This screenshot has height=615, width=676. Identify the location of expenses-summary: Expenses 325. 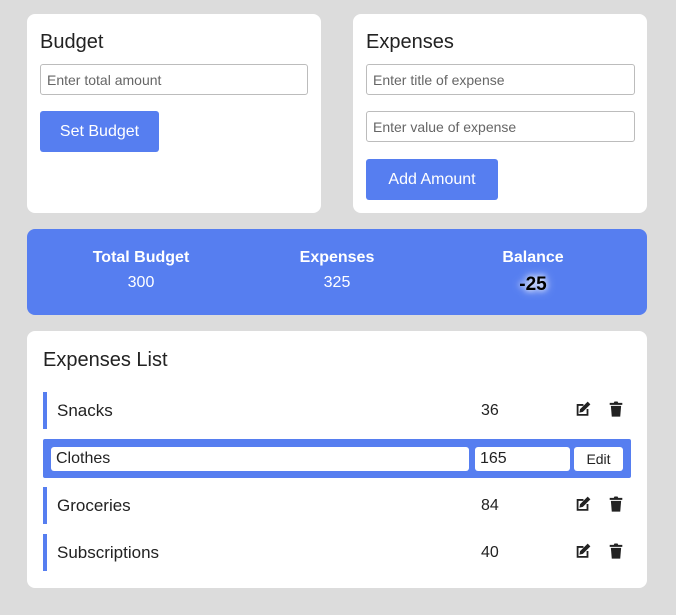
(337, 270).